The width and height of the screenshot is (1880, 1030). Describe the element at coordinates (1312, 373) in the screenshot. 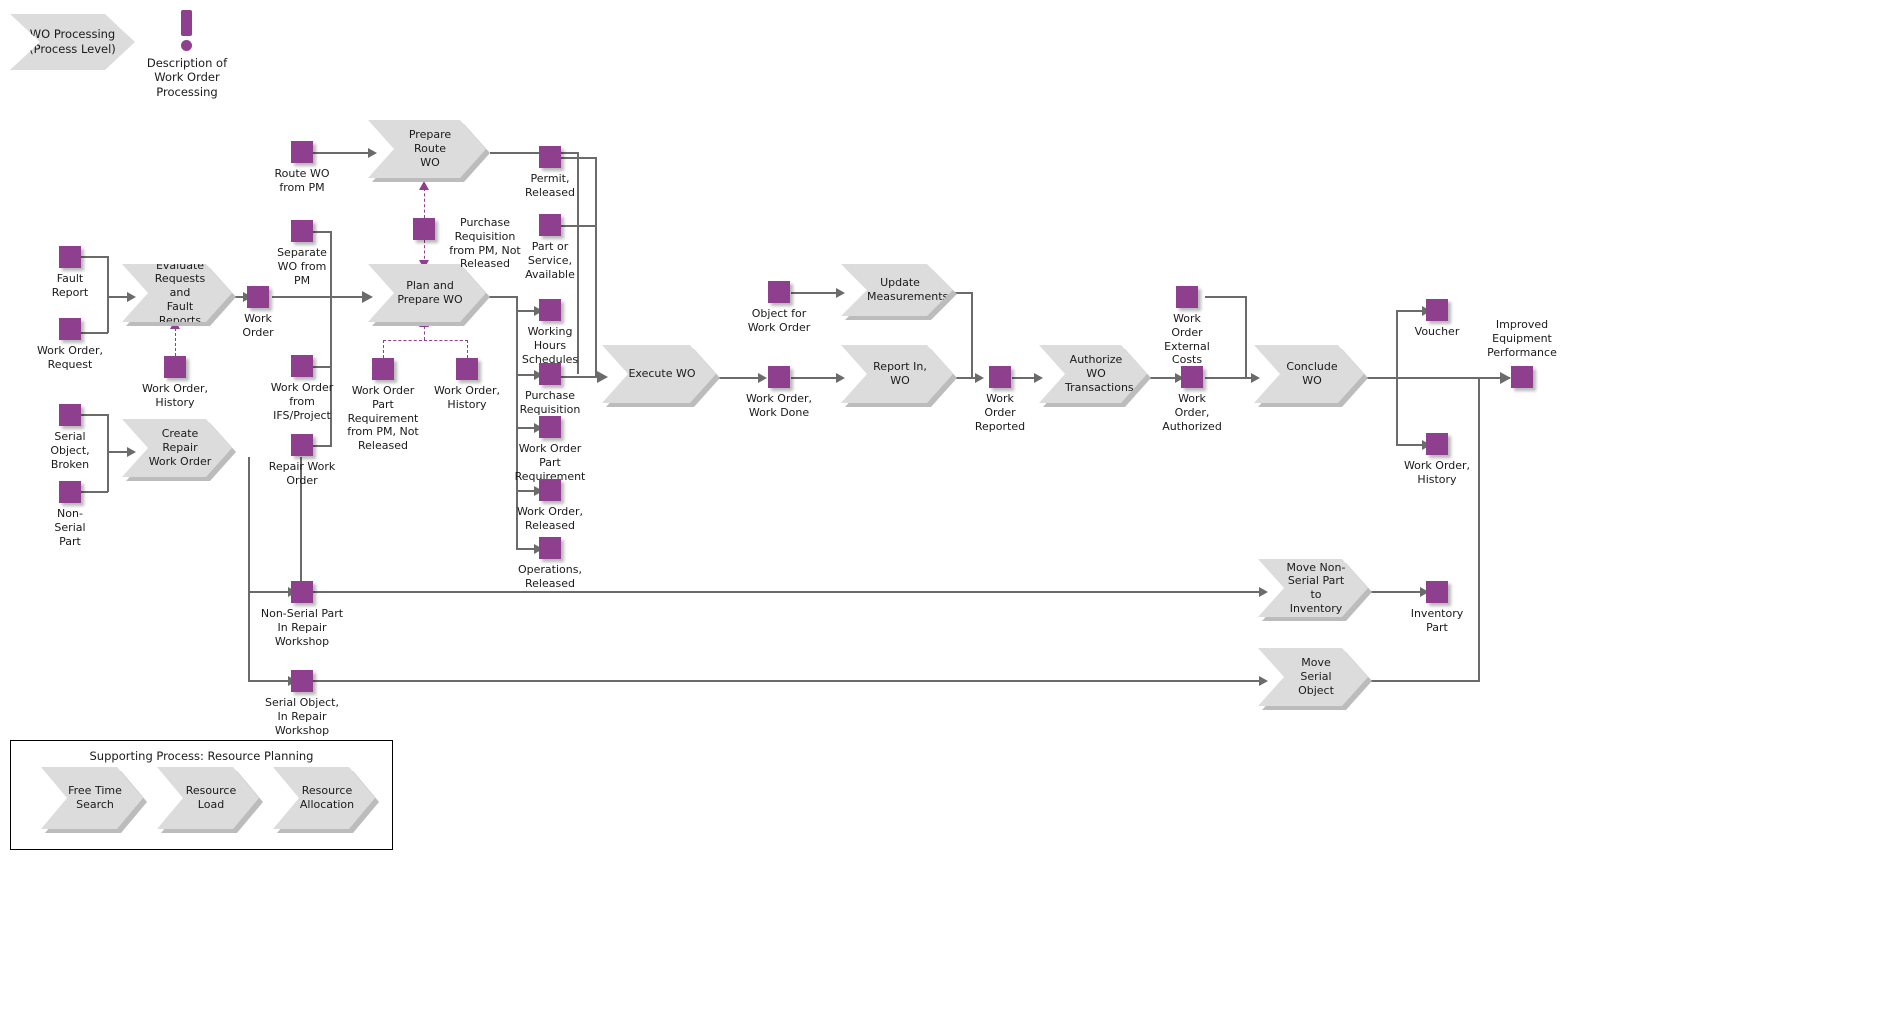

I see `process-label: Conclude WO` at that location.